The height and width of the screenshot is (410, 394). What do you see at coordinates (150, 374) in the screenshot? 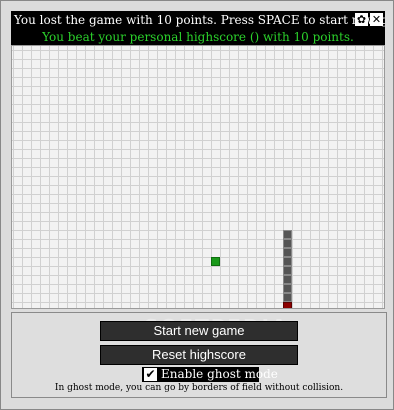
I see `ghost-mode-checkbox: ✔` at bounding box center [150, 374].